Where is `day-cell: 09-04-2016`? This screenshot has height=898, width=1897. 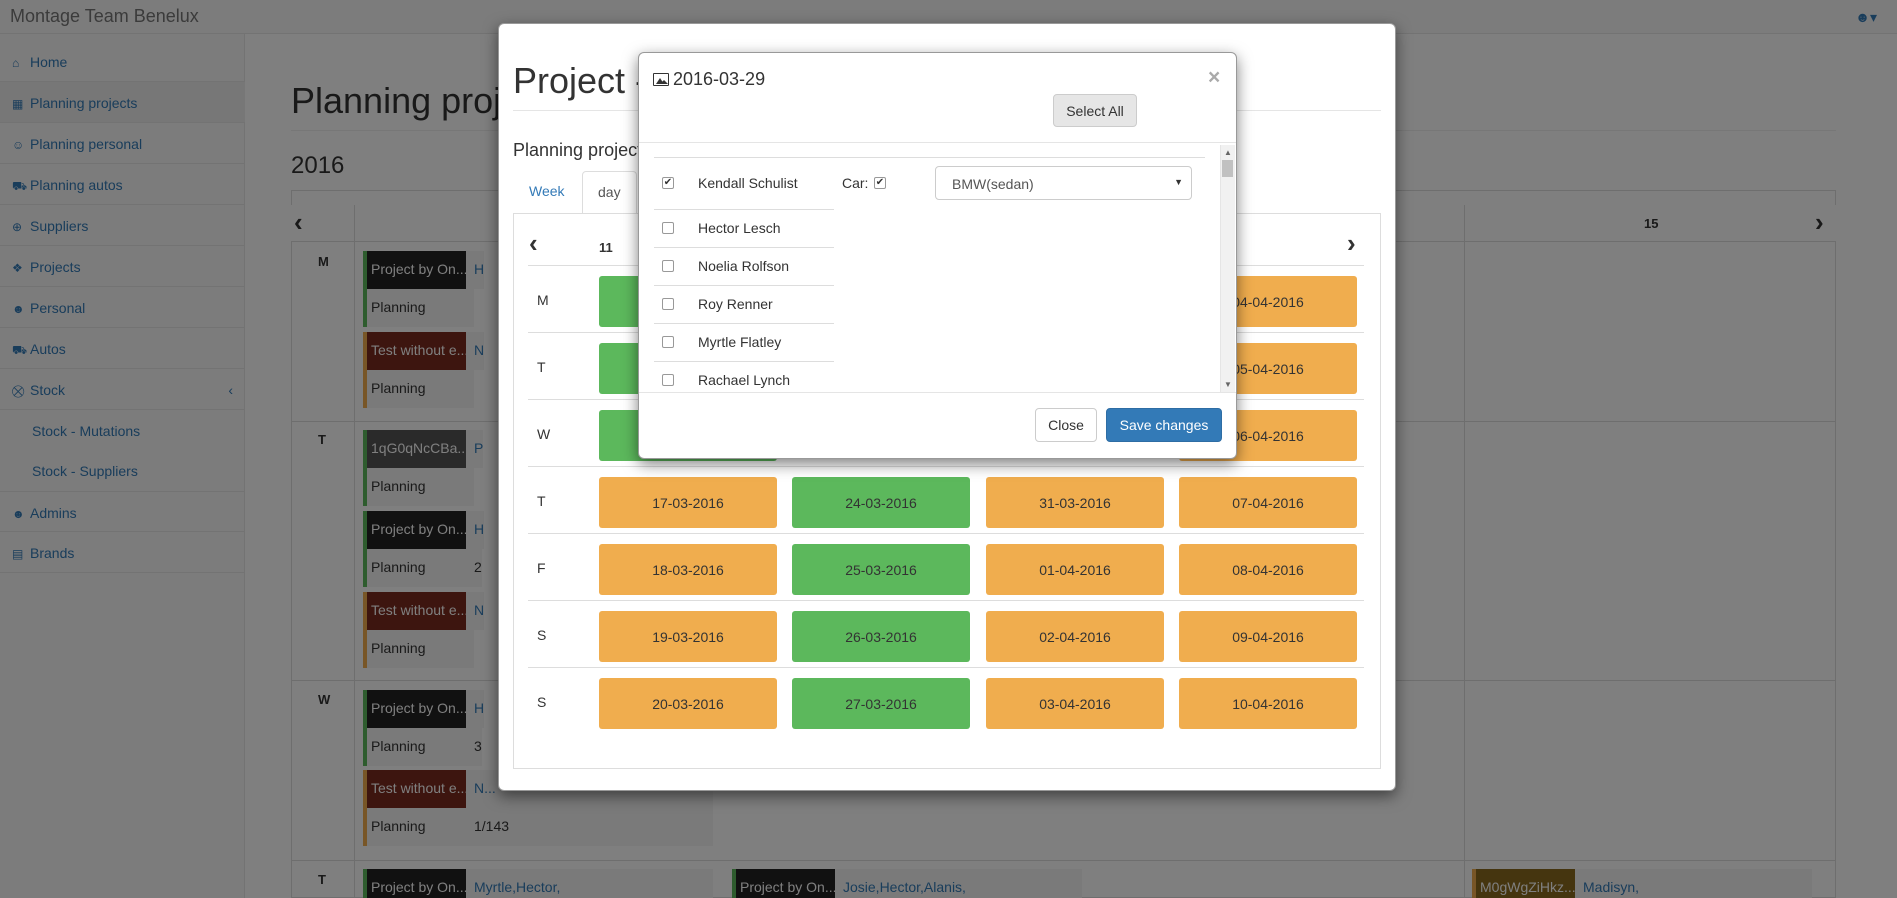 day-cell: 09-04-2016 is located at coordinates (1268, 636).